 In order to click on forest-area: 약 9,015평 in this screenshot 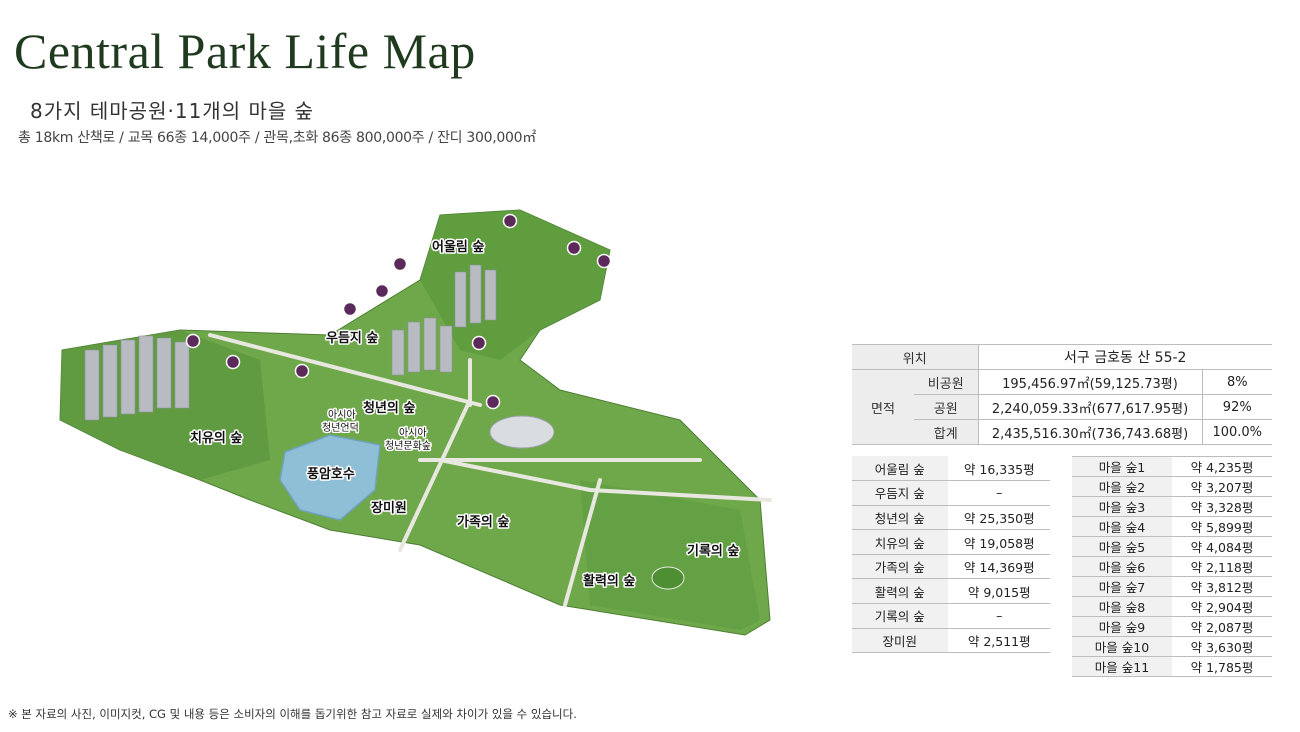, I will do `click(998, 591)`.